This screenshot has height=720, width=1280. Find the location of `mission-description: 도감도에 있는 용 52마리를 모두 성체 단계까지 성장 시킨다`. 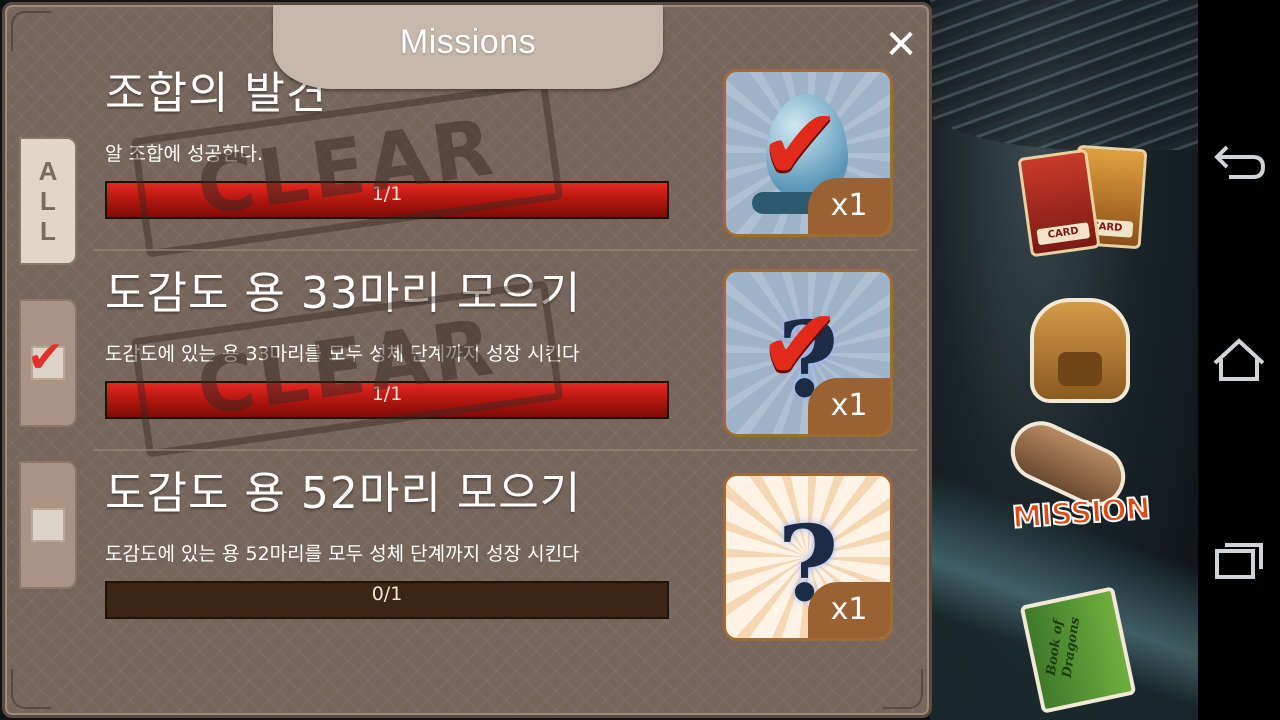

mission-description: 도감도에 있는 용 52마리를 모두 성체 단계까지 성장 시킨다 is located at coordinates (342, 554).